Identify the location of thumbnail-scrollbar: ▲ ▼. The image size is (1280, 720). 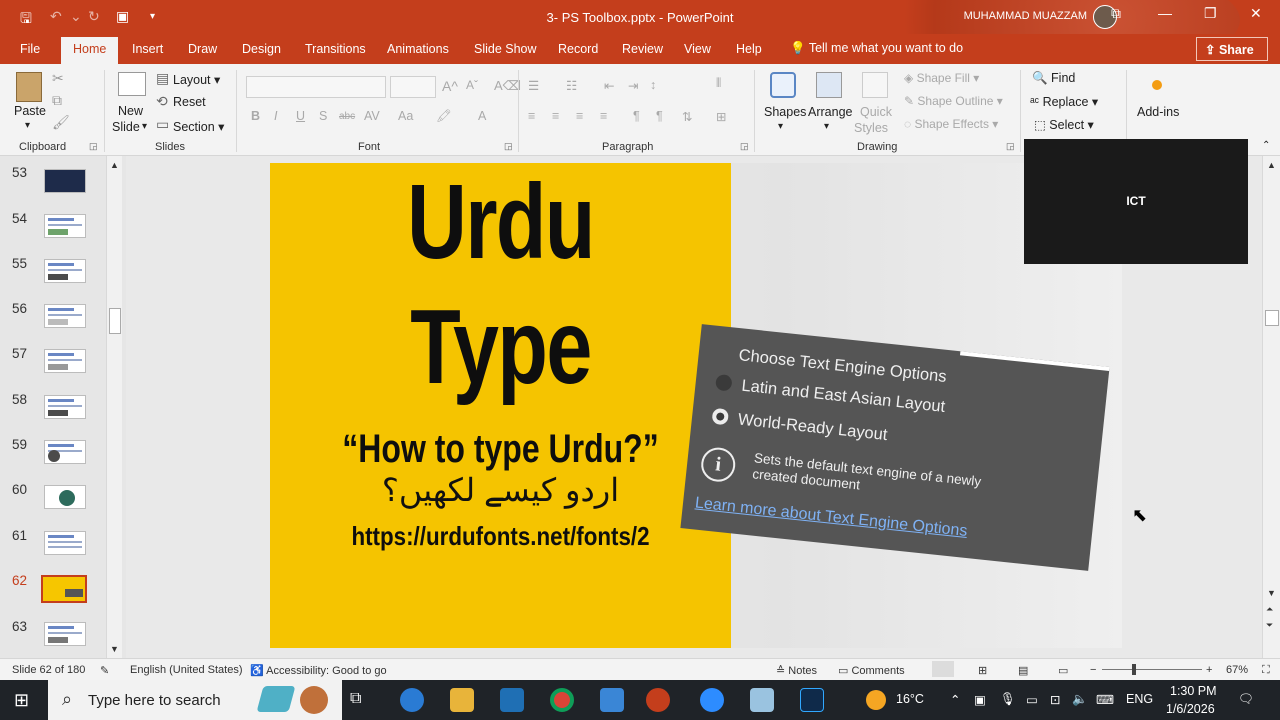
(114, 407).